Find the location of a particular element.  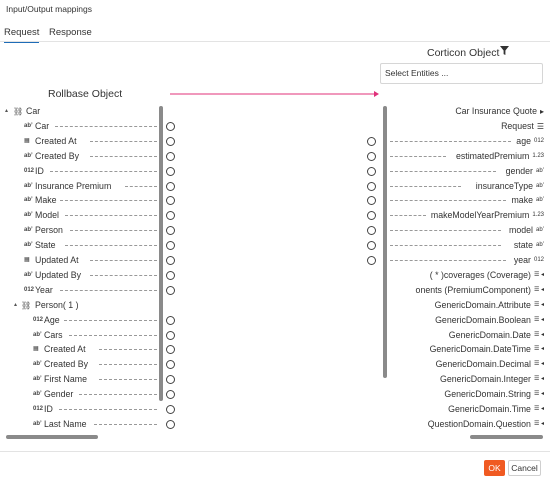

number-icon: 012 is located at coordinates (38, 409).